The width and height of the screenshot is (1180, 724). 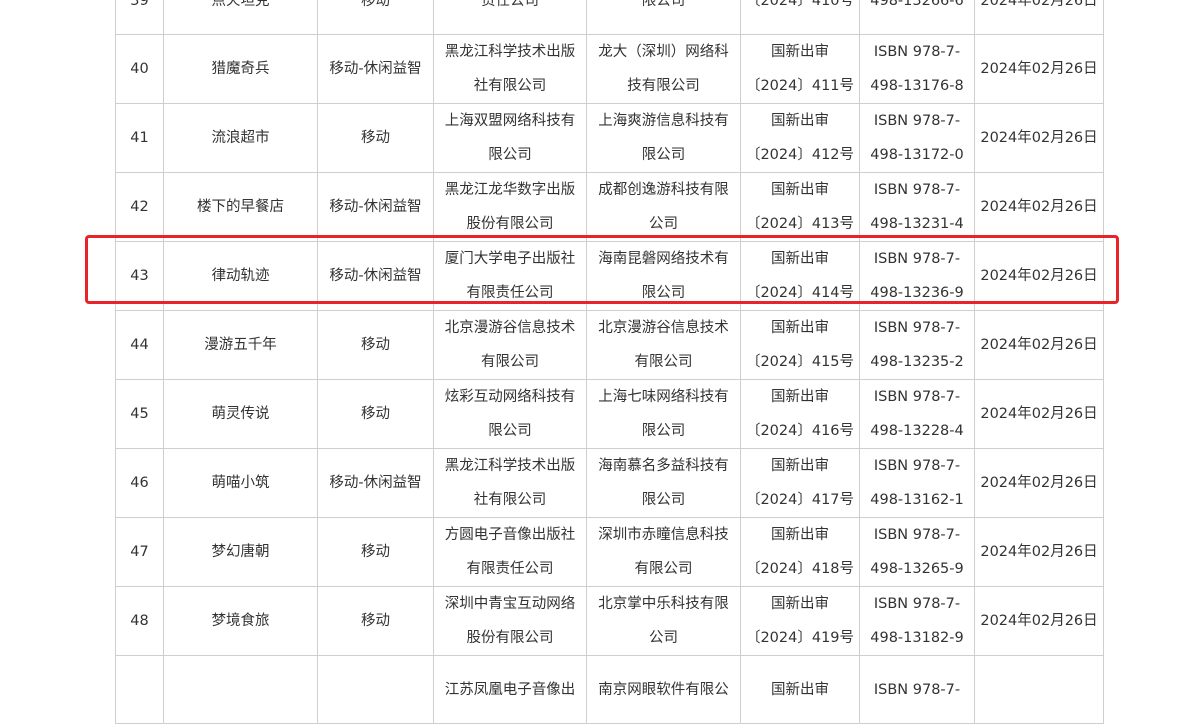 I want to click on cell-isbn-line: 498-13228-4, so click(x=917, y=431).